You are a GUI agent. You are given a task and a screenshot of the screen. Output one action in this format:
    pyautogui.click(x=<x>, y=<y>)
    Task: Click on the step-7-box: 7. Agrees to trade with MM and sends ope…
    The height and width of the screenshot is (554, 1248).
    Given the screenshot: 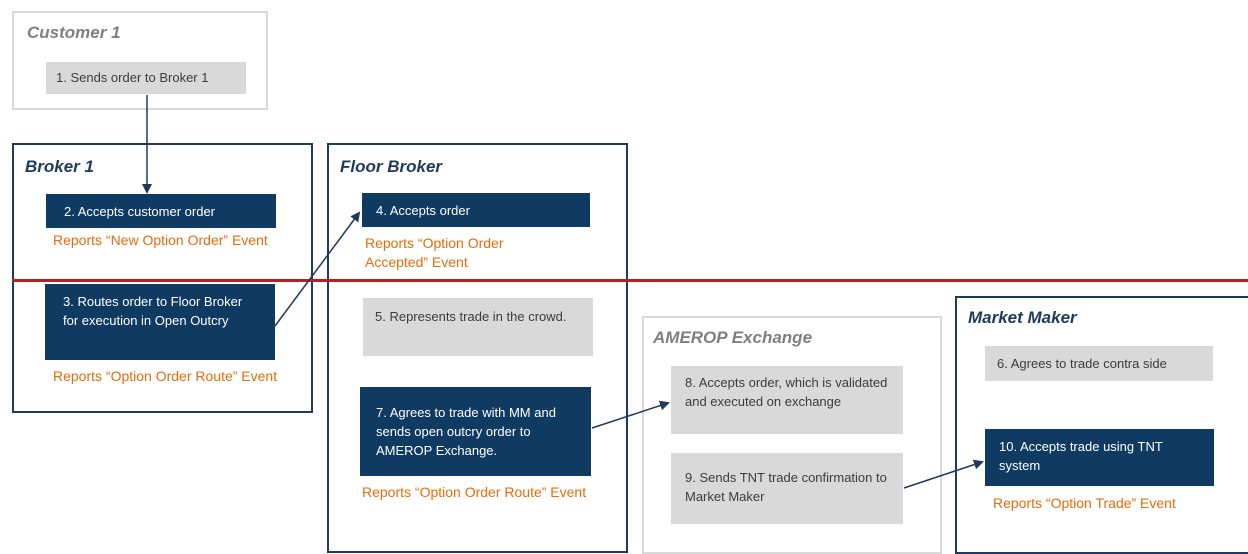 What is the action you would take?
    pyautogui.click(x=475, y=431)
    